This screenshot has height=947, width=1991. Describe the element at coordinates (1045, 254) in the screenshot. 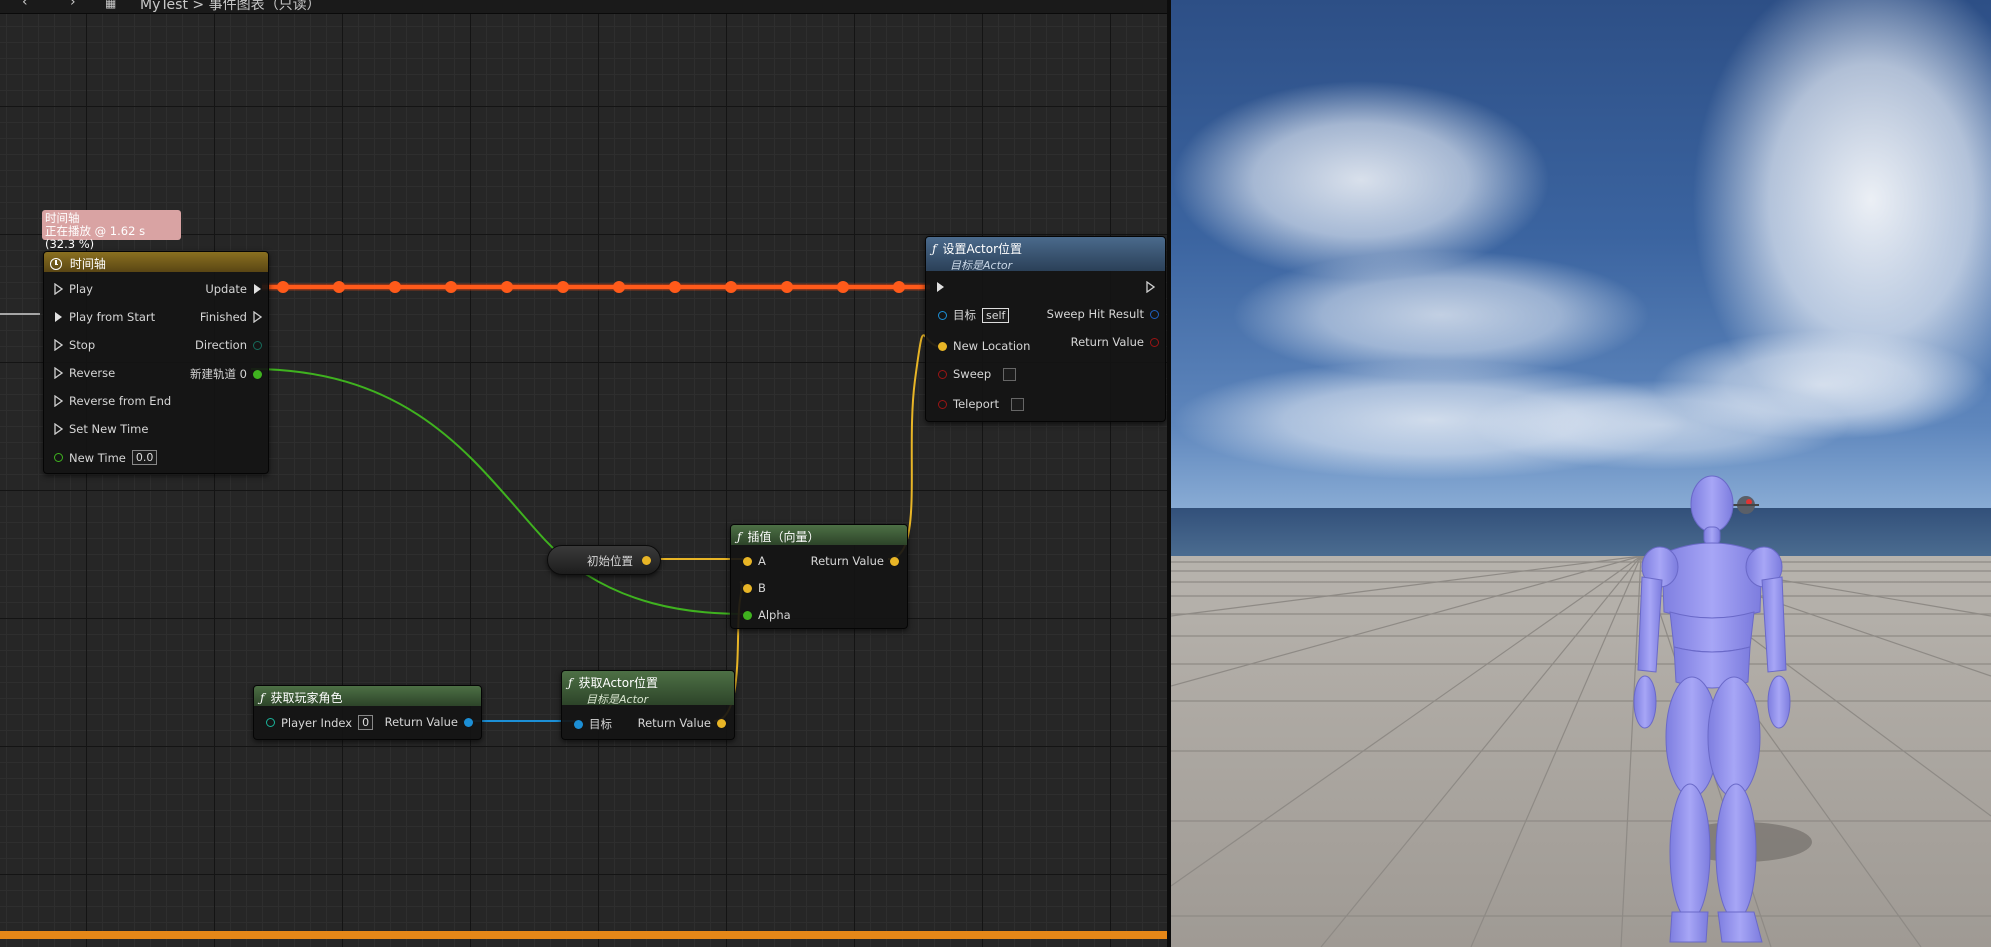

I see `set-actor-location-header: ƒ 设置Actor位置 目标是Actor` at that location.